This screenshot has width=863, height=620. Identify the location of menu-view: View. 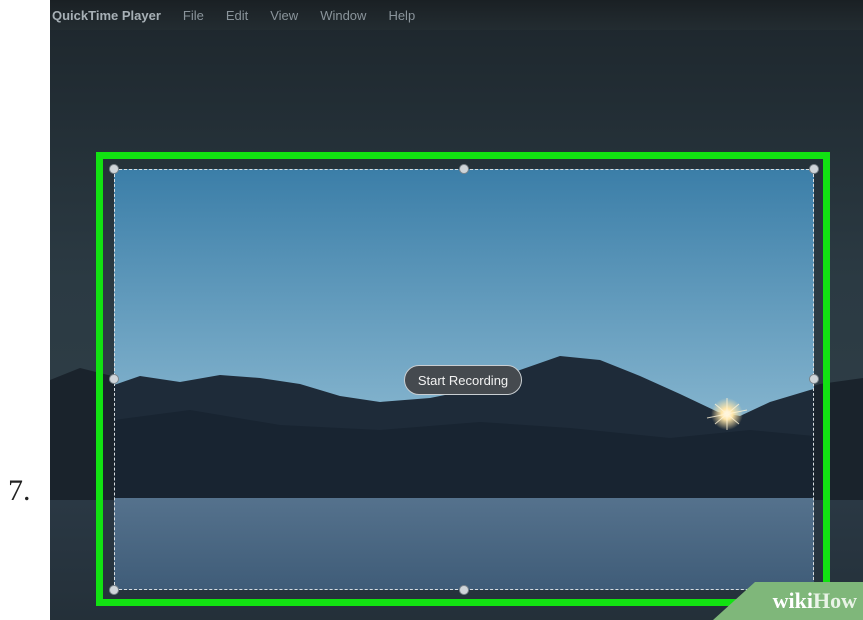
(284, 15).